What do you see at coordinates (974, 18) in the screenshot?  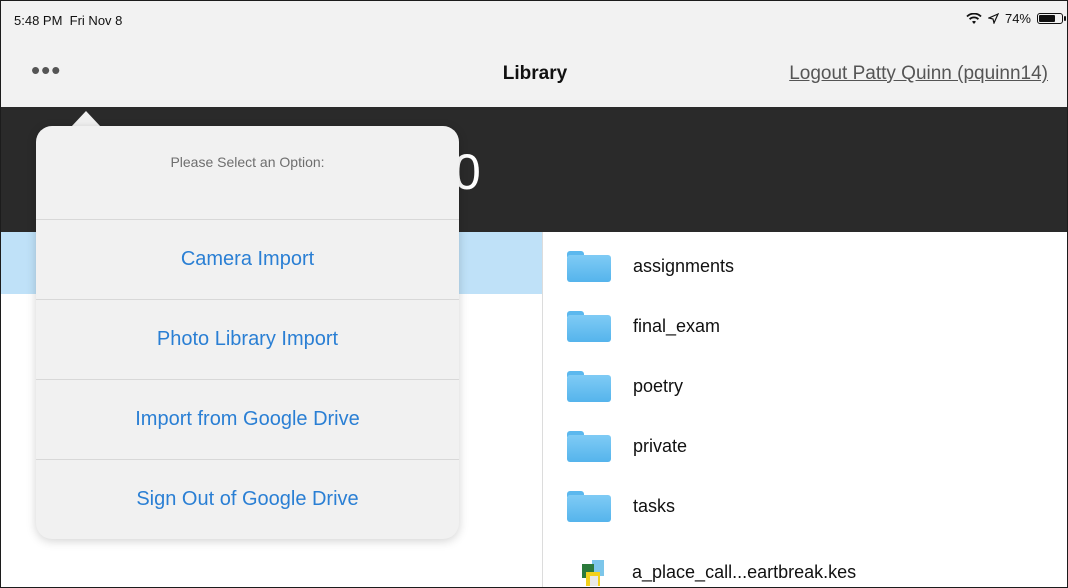 I see `wifi-icon` at bounding box center [974, 18].